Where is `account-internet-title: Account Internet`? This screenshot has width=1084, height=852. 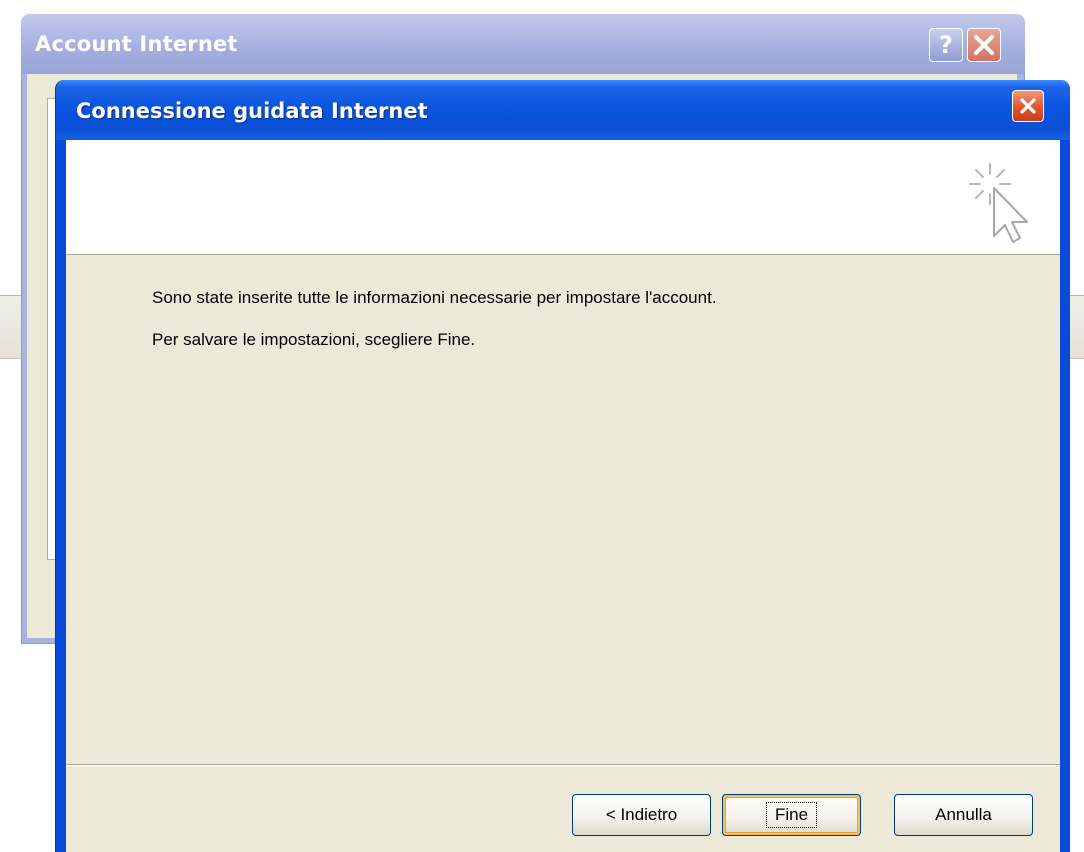 account-internet-title: Account Internet is located at coordinates (136, 44).